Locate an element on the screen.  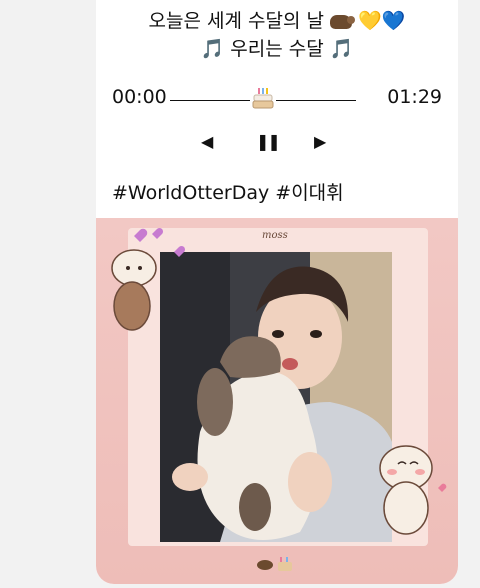
fake-audio-player: 00:00 01:29 is located at coordinates (277, 99).